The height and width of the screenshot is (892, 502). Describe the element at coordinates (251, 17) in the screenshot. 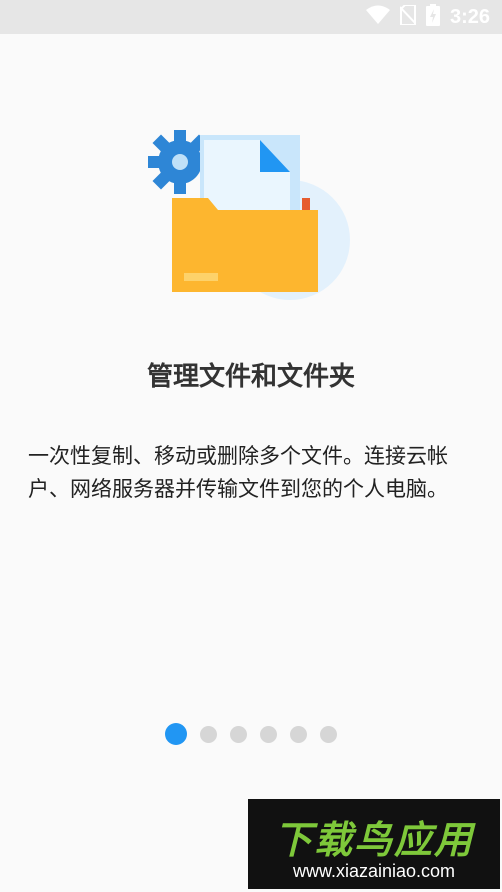

I see `status-bar: 3:26` at that location.